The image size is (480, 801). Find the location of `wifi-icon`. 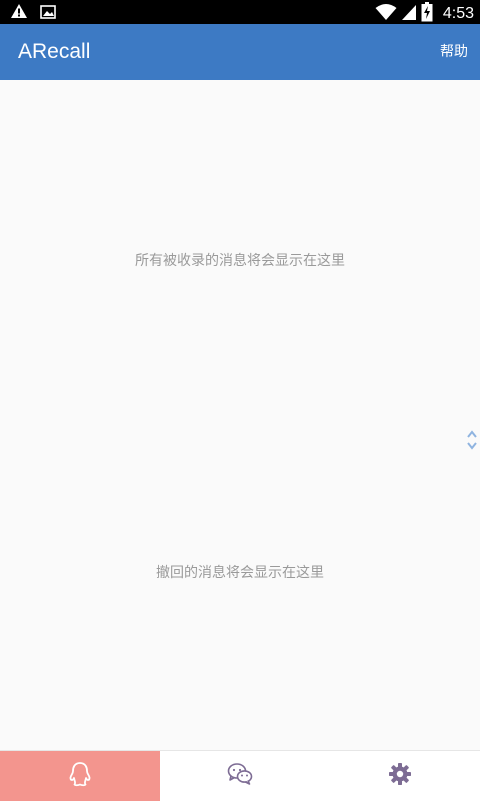

wifi-icon is located at coordinates (386, 14).